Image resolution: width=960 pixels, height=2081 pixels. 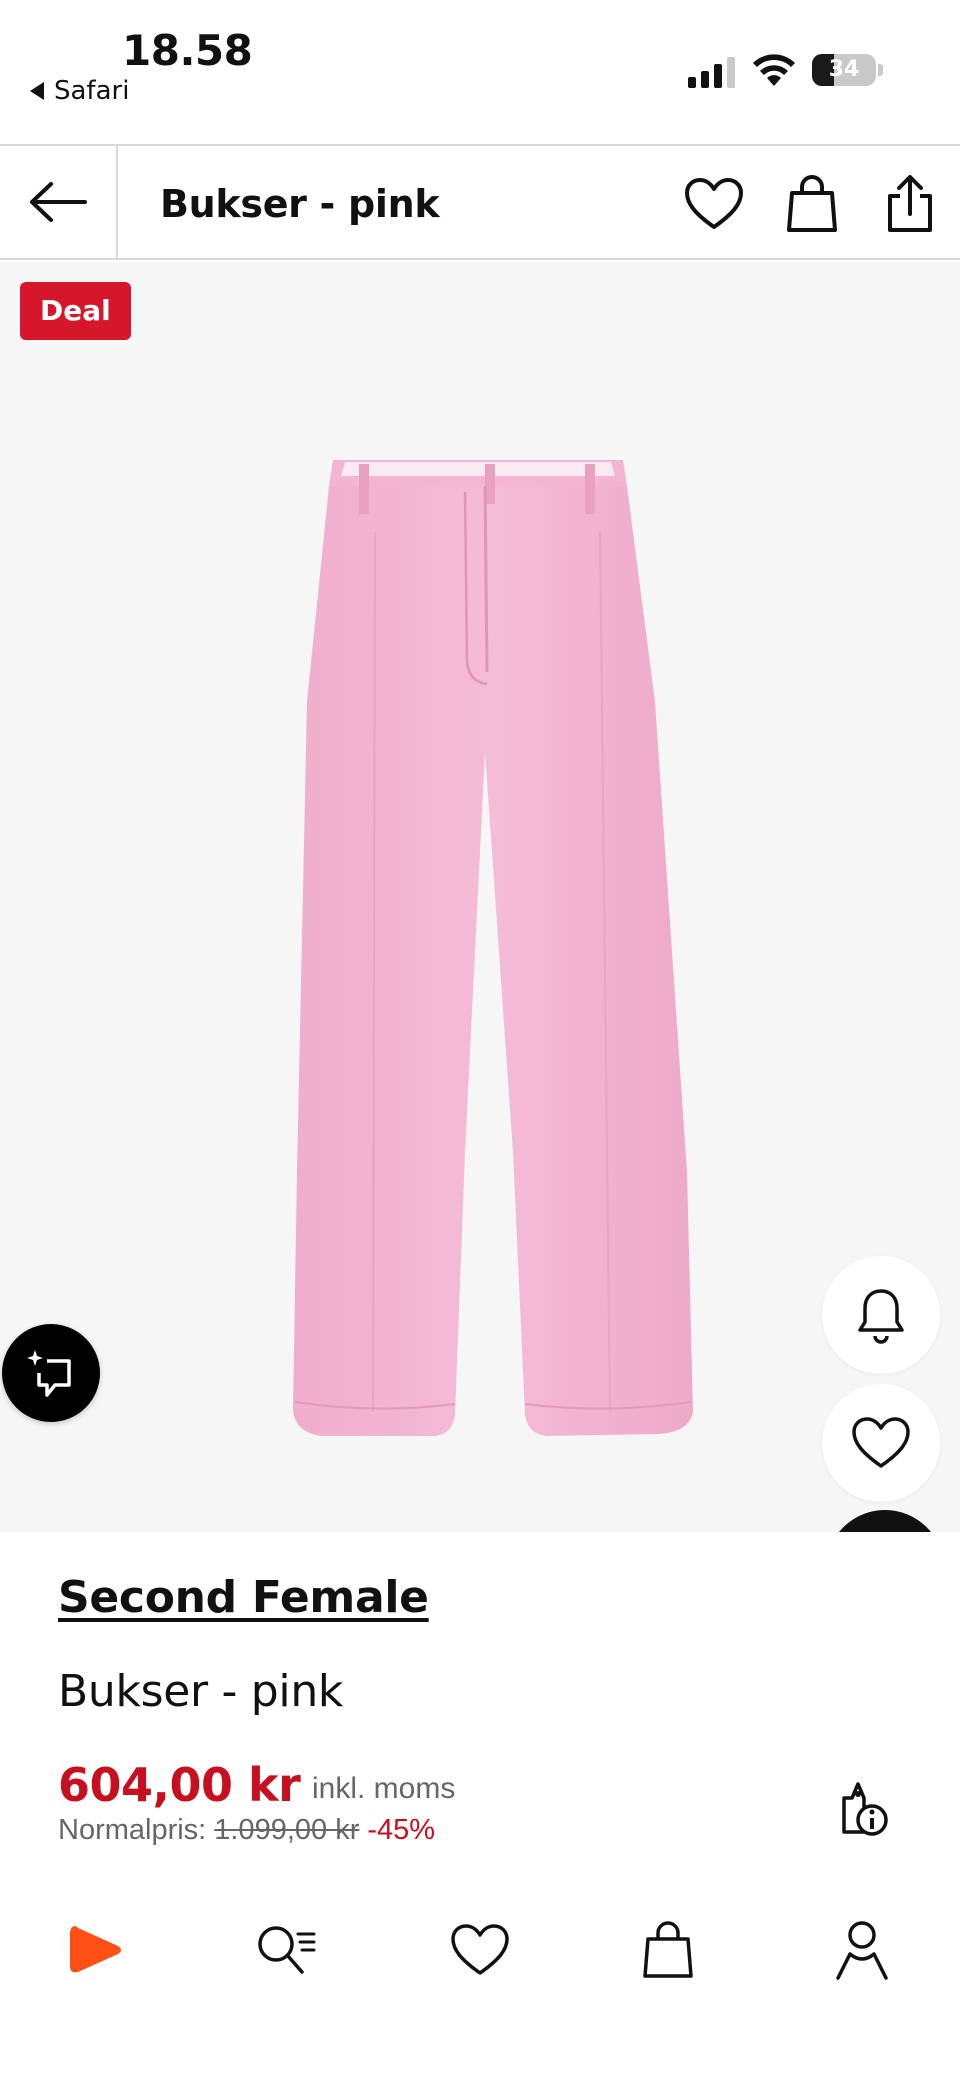 I want to click on image-wishlist-button, so click(x=881, y=1443).